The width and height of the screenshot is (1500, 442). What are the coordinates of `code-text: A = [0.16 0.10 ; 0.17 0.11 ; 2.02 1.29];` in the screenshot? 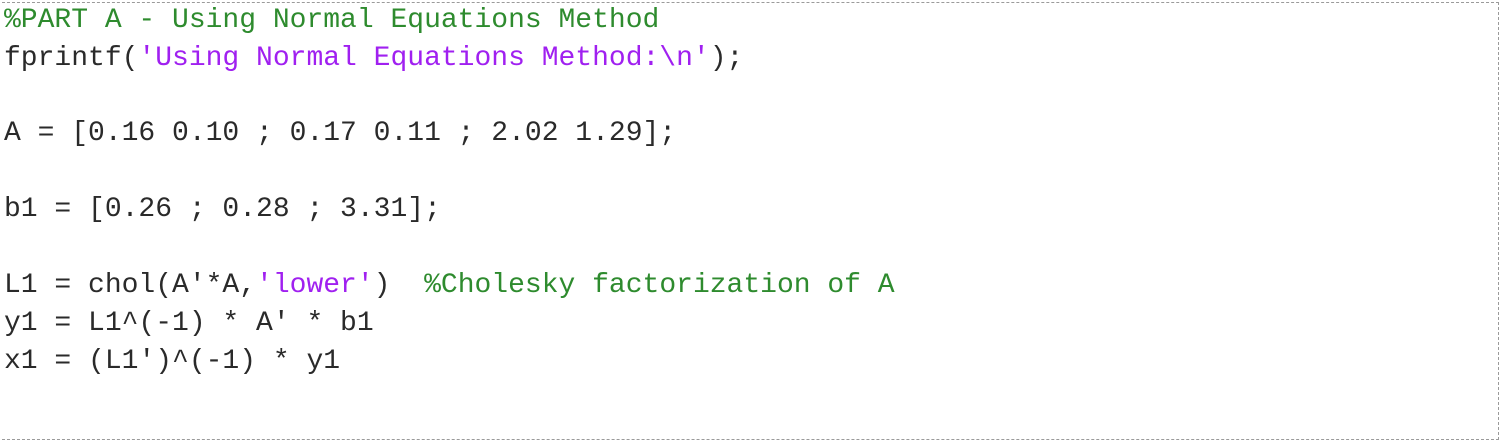 It's located at (340, 133).